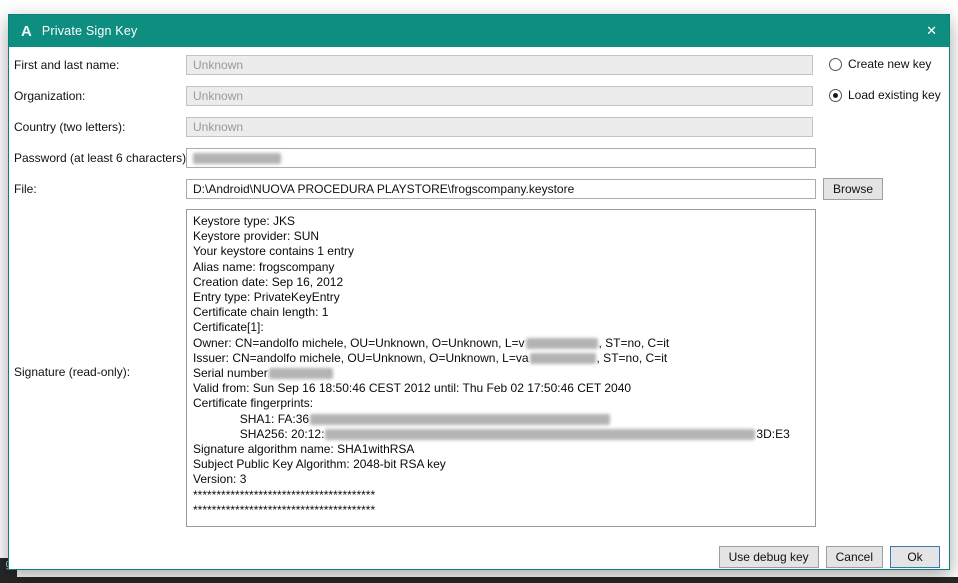 Image resolution: width=958 pixels, height=583 pixels. I want to click on use-debug-key-button: Use debug key, so click(768, 557).